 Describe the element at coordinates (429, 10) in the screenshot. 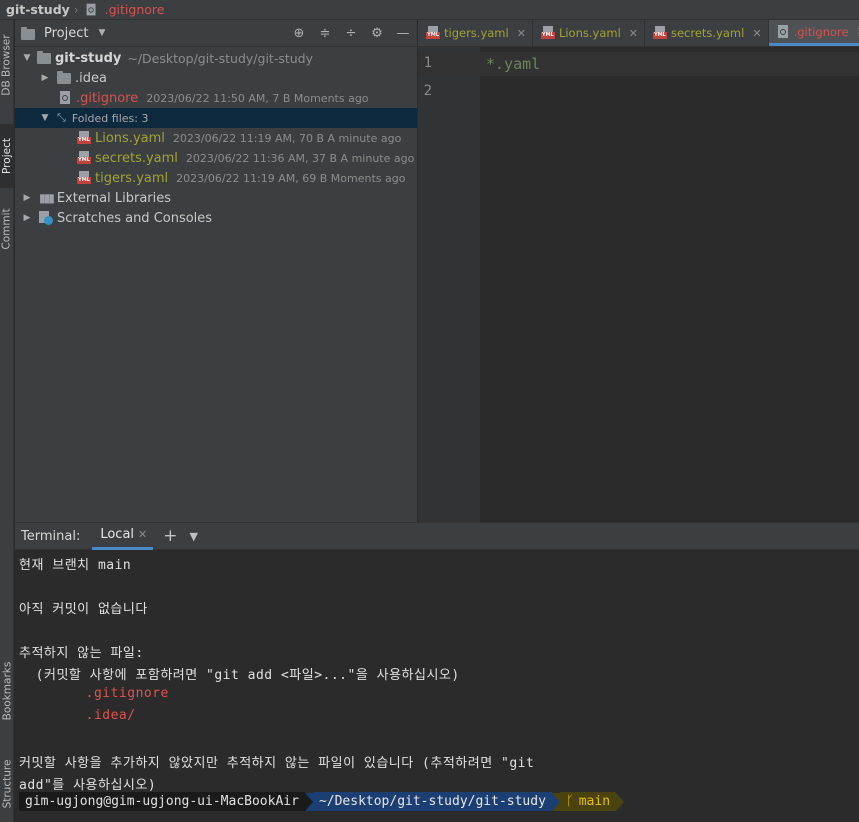

I see `breadcrumb: git-study › .gitignore` at that location.